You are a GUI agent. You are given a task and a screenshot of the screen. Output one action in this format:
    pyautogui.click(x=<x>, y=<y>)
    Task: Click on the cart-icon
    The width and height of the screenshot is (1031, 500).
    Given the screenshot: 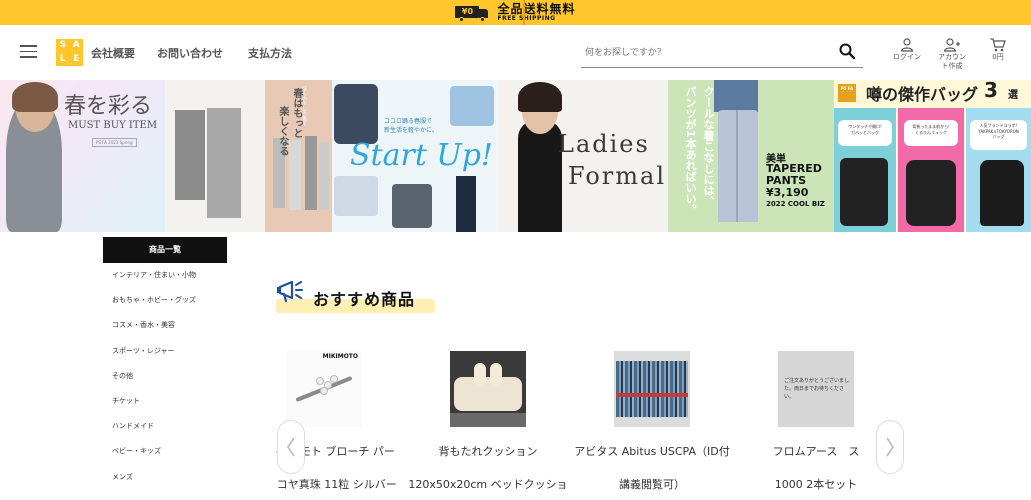 What is the action you would take?
    pyautogui.click(x=998, y=45)
    